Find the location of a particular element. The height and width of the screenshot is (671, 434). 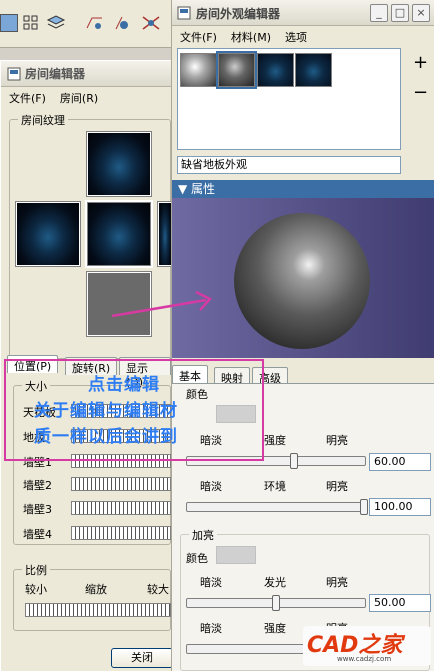

texture-wall-right is located at coordinates (165, 234).